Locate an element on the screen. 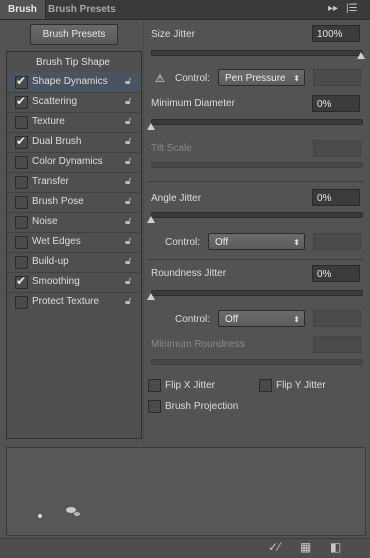 This screenshot has width=370, height=558. min-diameter-field: 0% is located at coordinates (336, 103).